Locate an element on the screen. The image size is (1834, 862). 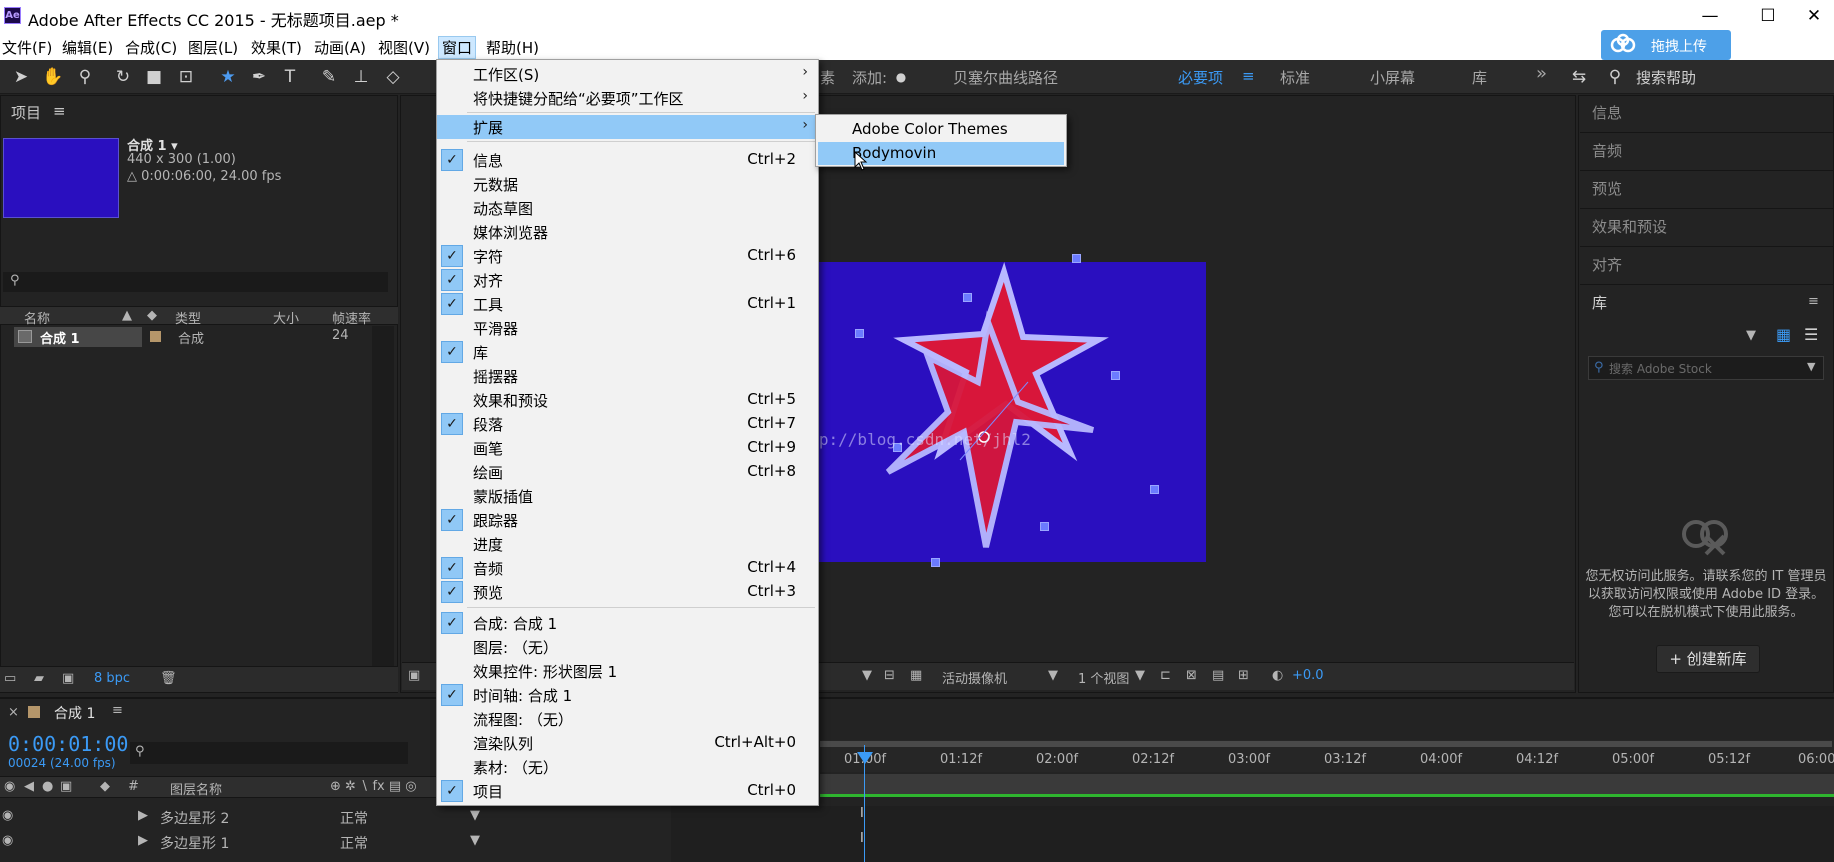
menu-item-metadata: 元数据 is located at coordinates (627, 184).